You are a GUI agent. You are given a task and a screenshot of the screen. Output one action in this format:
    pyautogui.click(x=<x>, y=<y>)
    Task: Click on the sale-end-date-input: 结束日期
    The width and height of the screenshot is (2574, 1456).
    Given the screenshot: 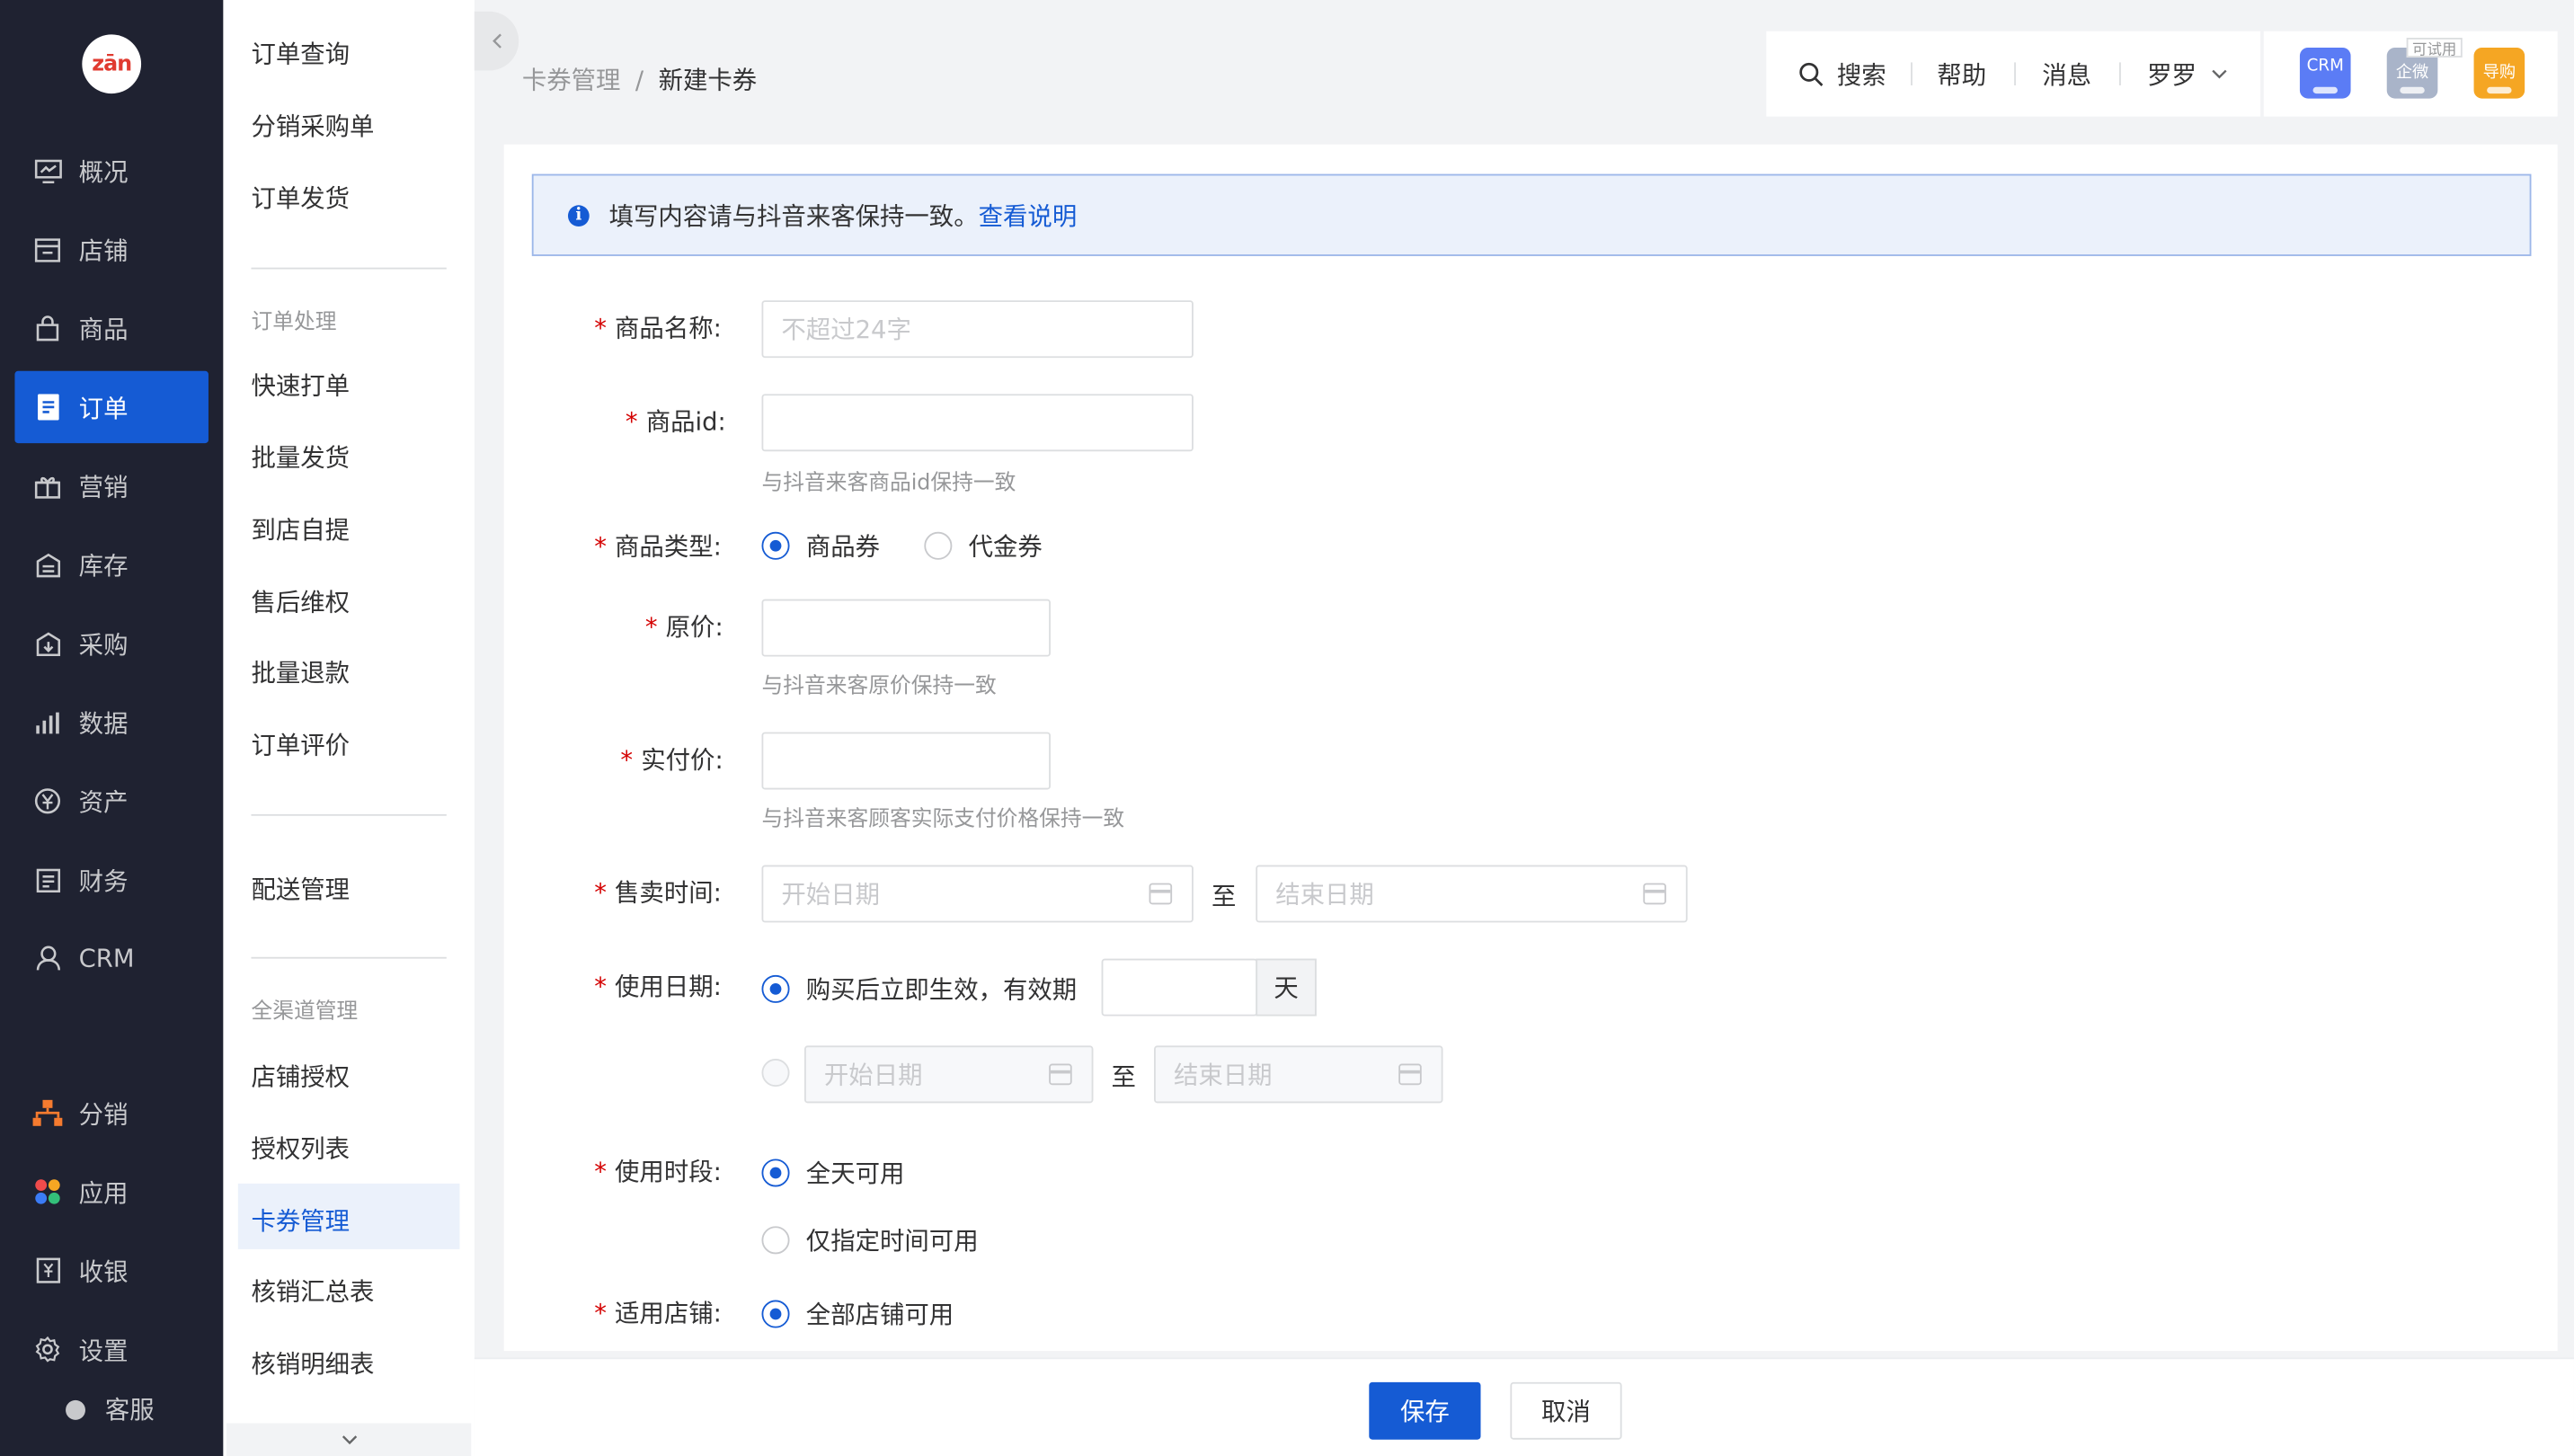 What is the action you would take?
    pyautogui.click(x=1472, y=894)
    